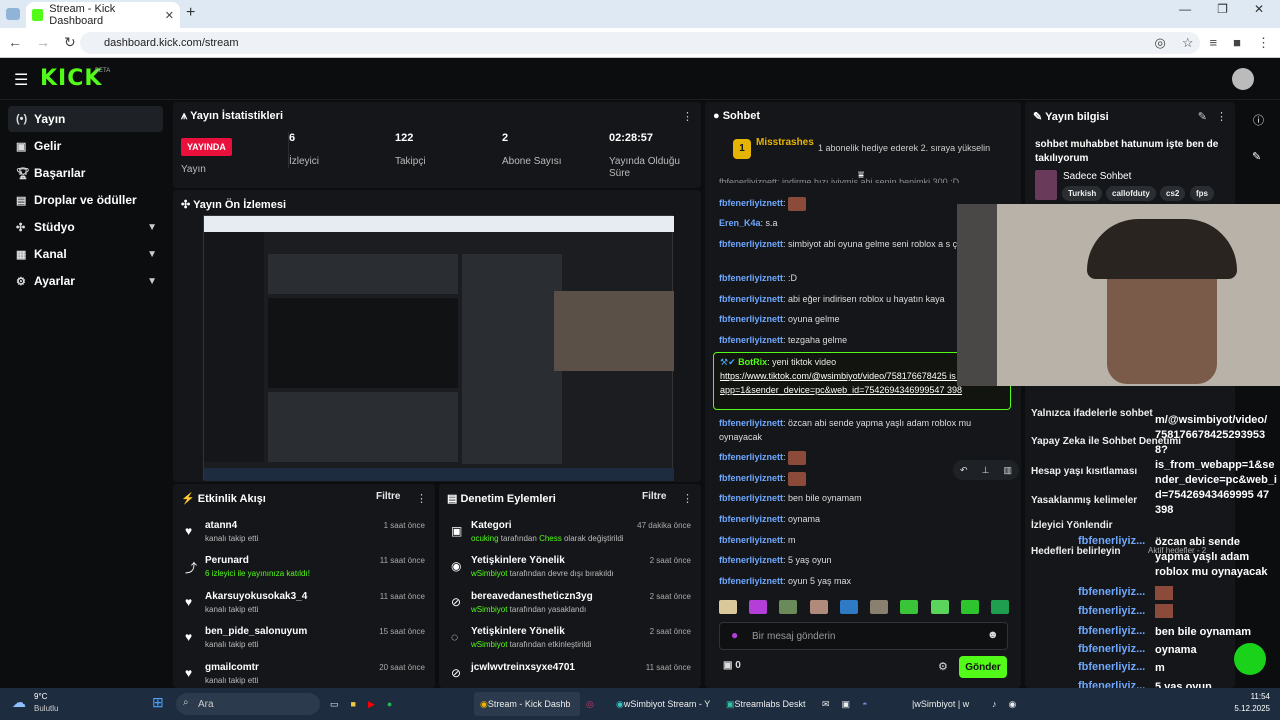 This screenshot has width=1280, height=720. What do you see at coordinates (1097, 176) in the screenshot?
I see `category-name: Sadece Sohbet` at bounding box center [1097, 176].